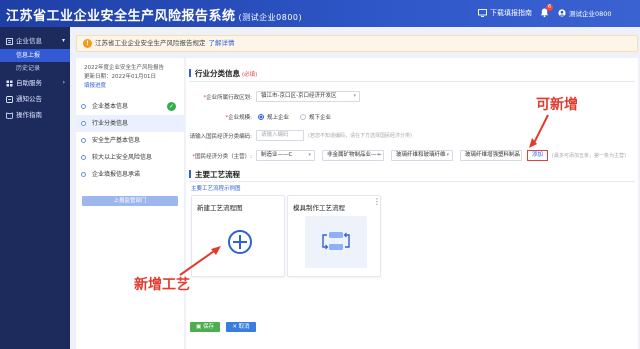  I want to click on user-name: 测试企业0800, so click(590, 14).